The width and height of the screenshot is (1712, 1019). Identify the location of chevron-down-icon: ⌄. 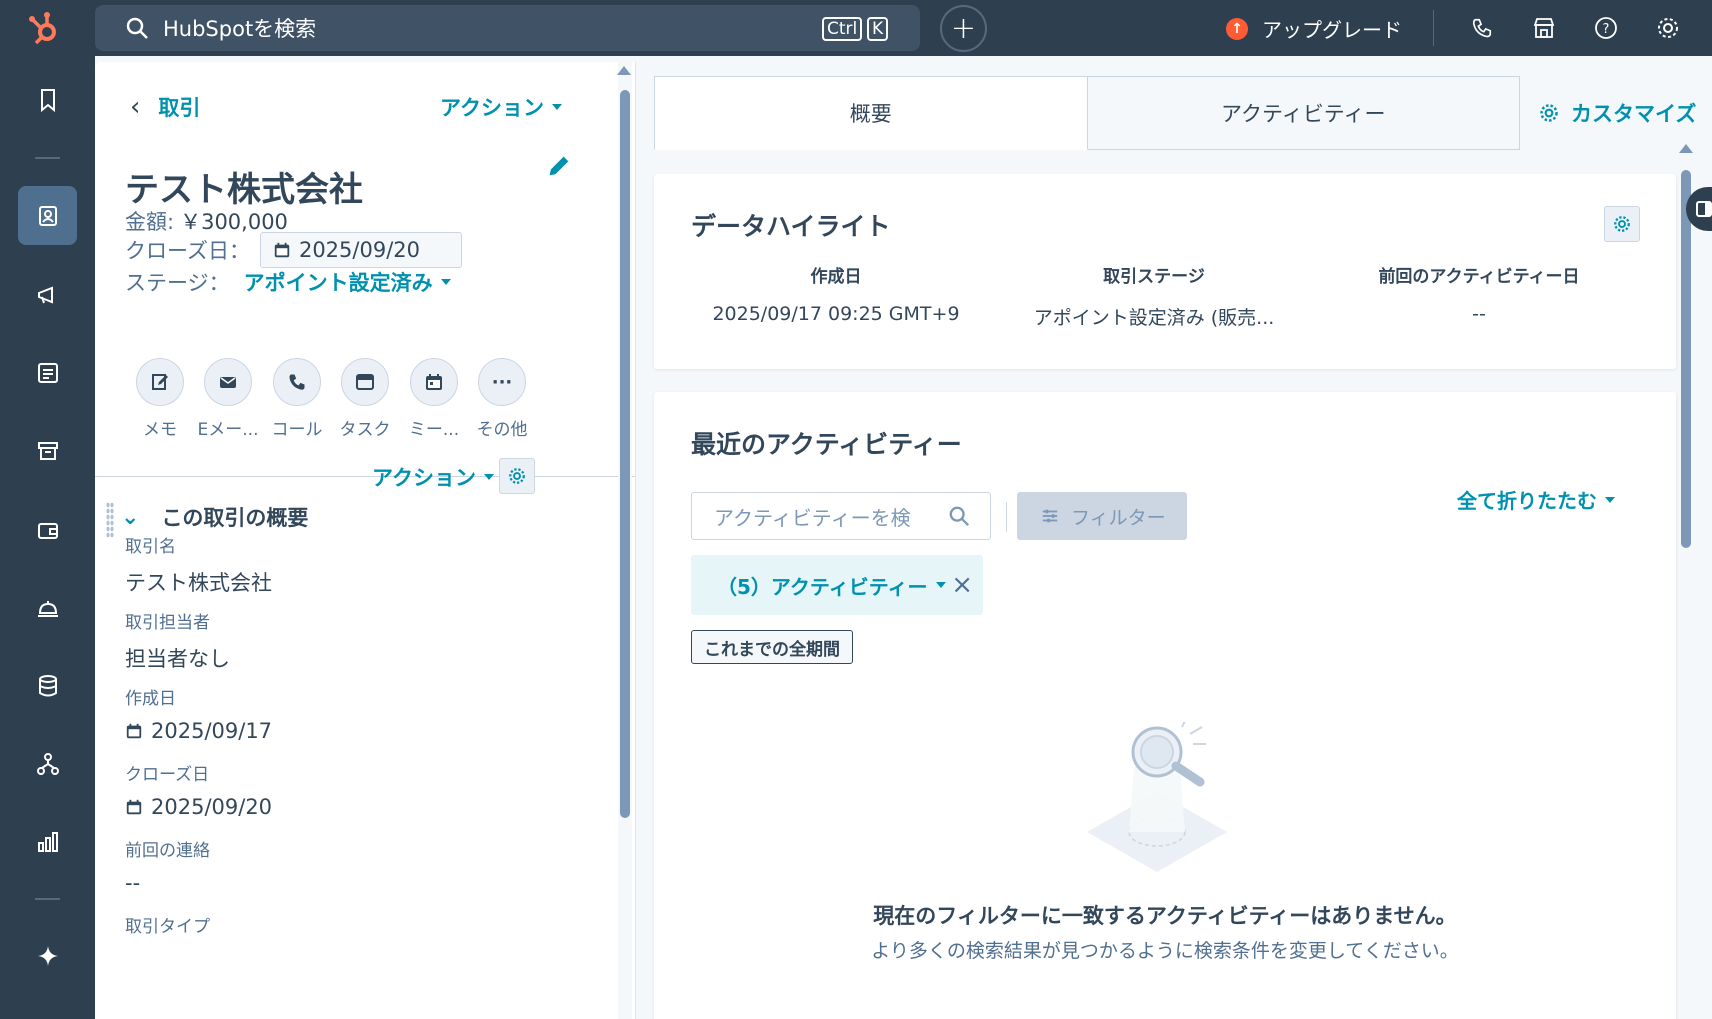
(130, 517).